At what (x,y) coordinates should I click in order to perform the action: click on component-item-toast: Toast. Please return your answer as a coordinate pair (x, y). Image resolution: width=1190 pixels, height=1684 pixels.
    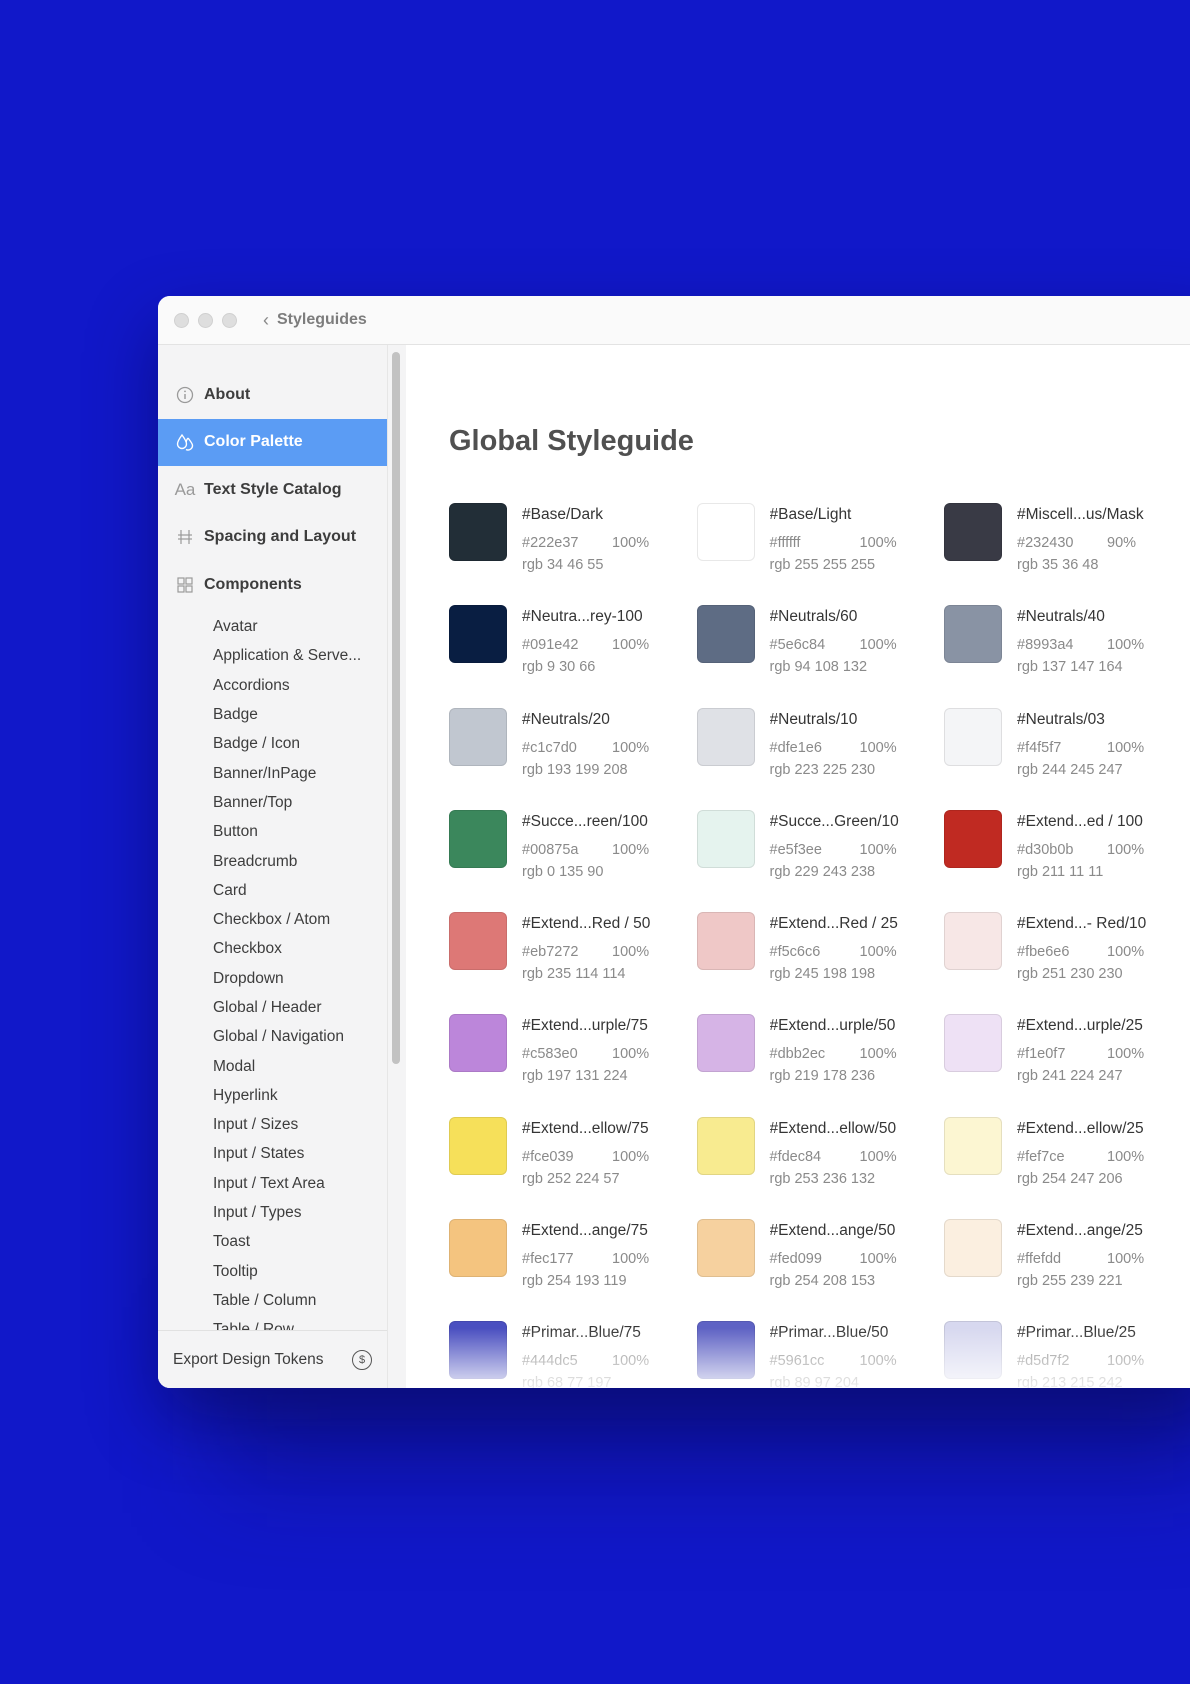
    Looking at the image, I should click on (272, 1242).